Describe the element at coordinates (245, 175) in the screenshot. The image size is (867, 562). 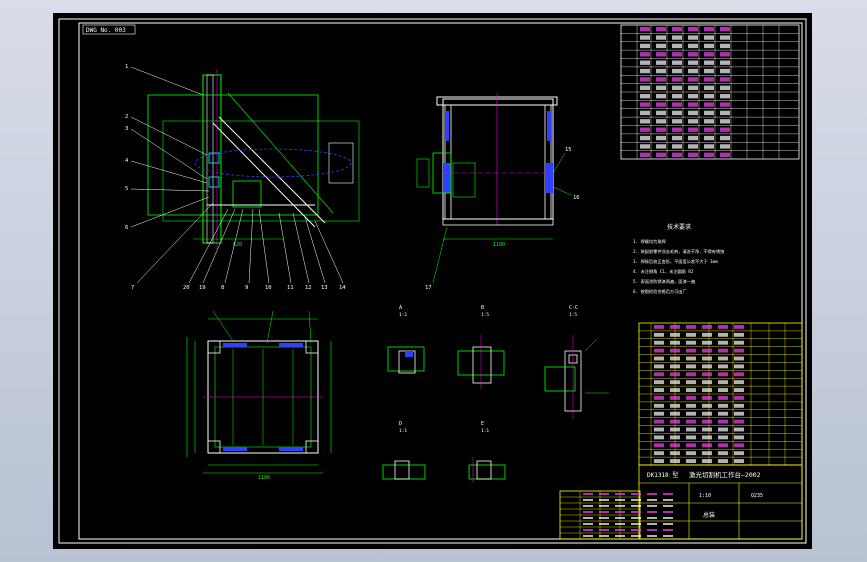
I see `side-elevation-view: 620` at that location.